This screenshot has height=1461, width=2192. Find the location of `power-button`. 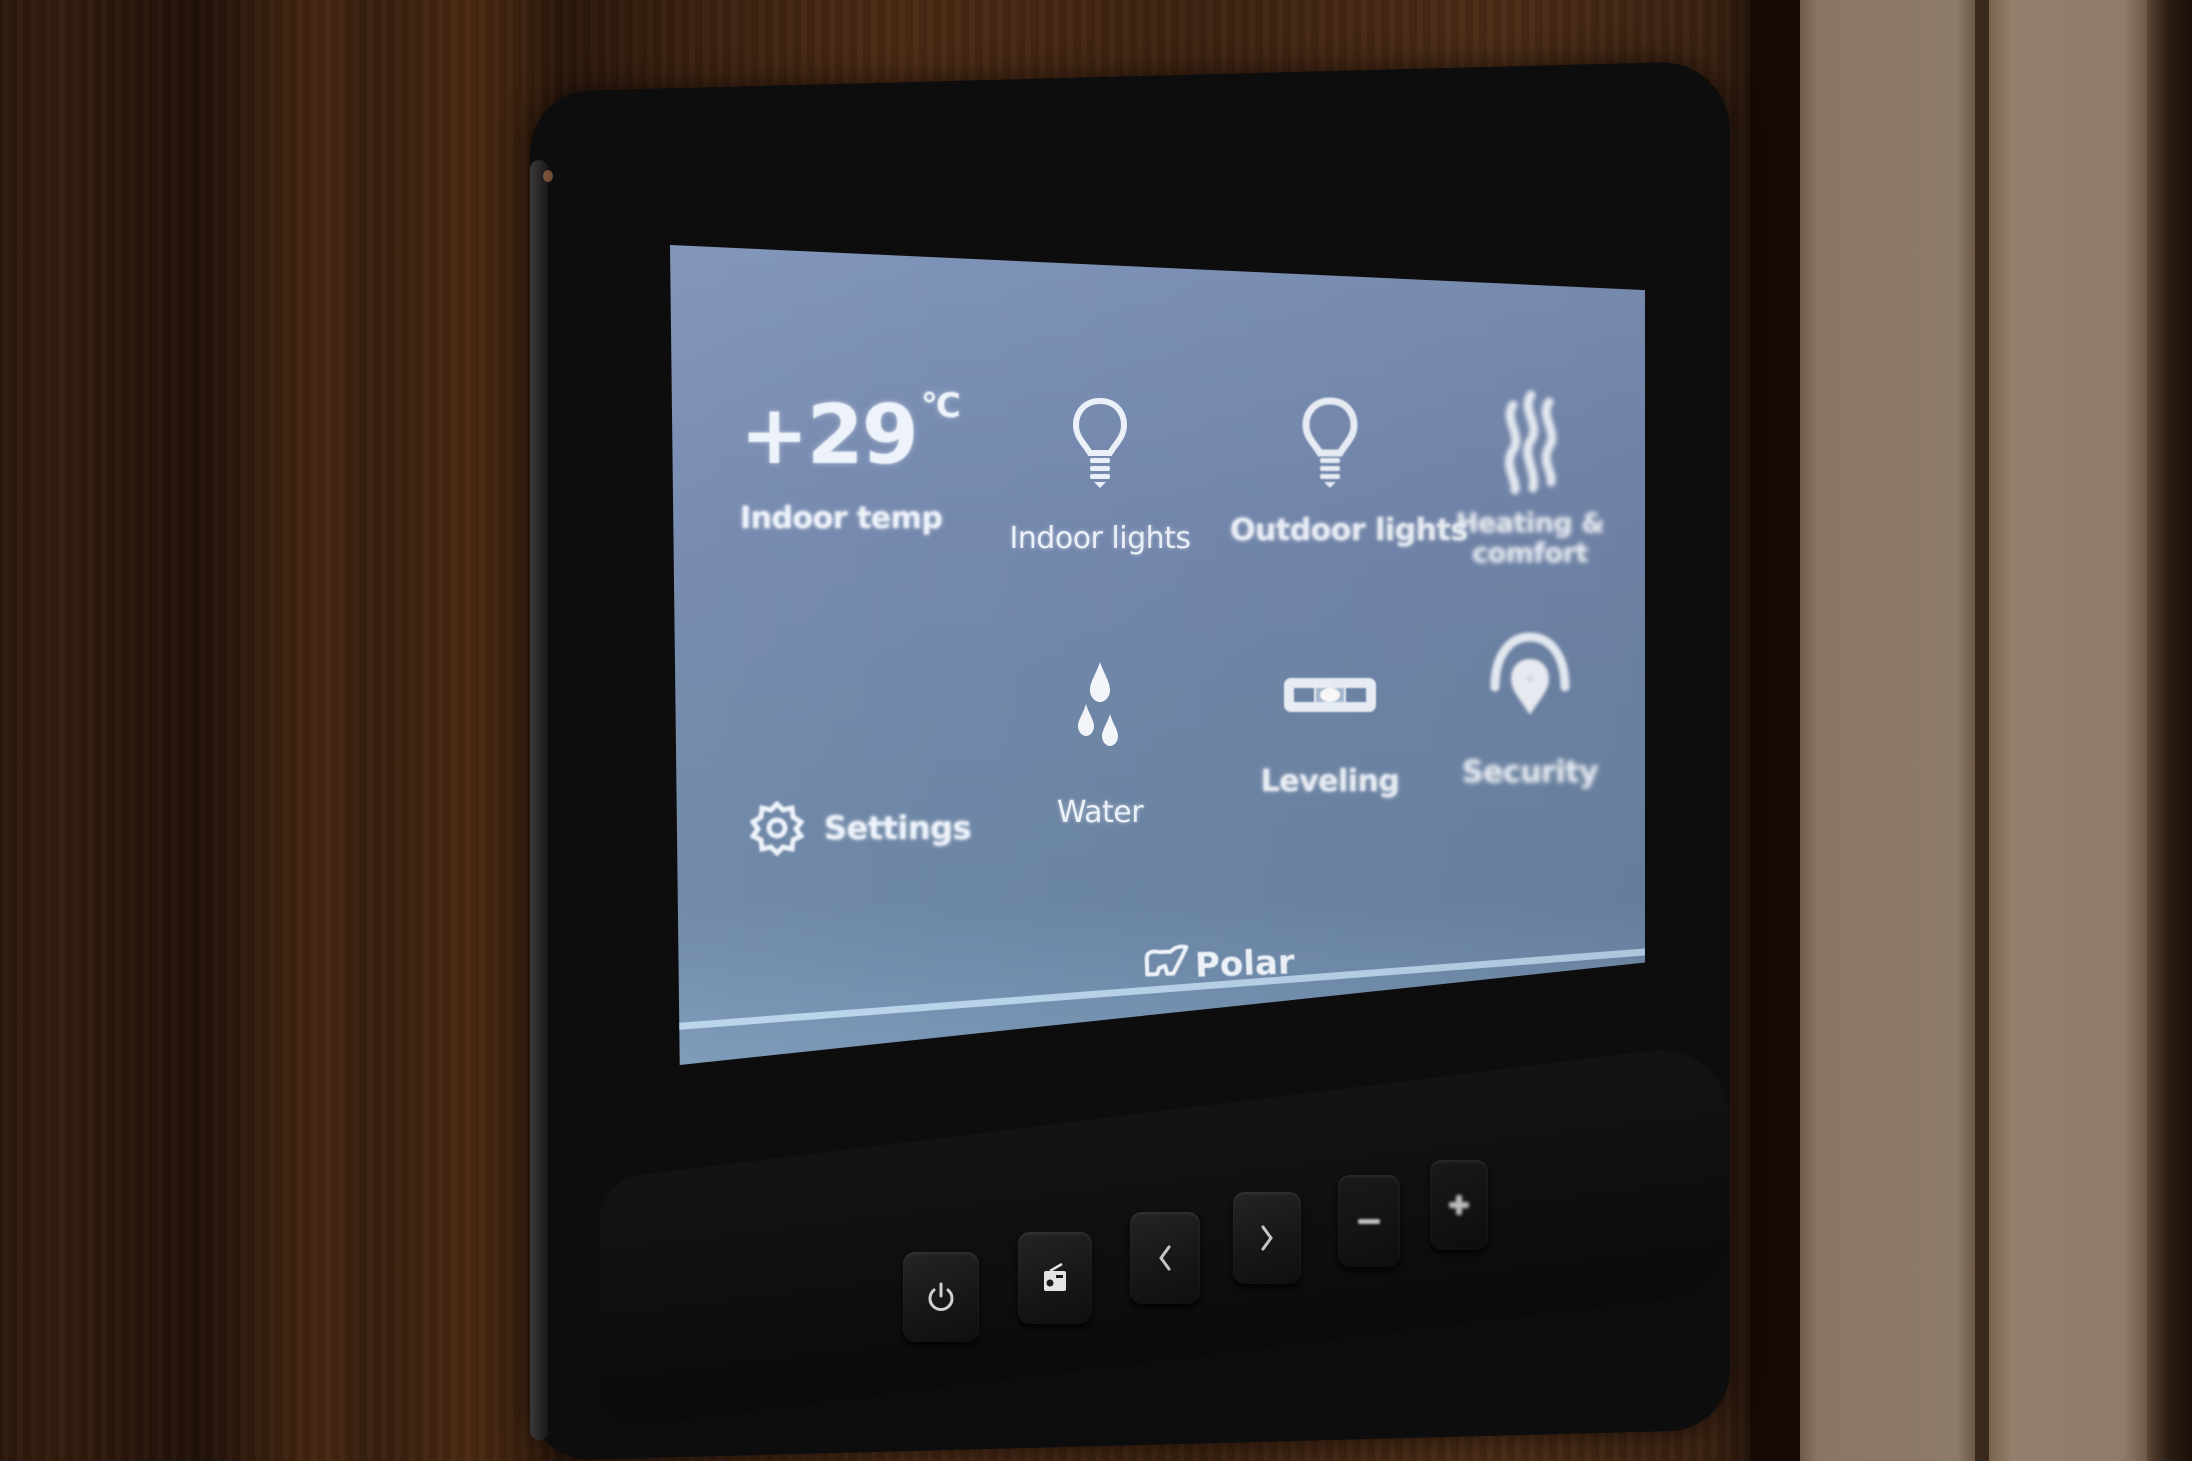

power-button is located at coordinates (941, 1297).